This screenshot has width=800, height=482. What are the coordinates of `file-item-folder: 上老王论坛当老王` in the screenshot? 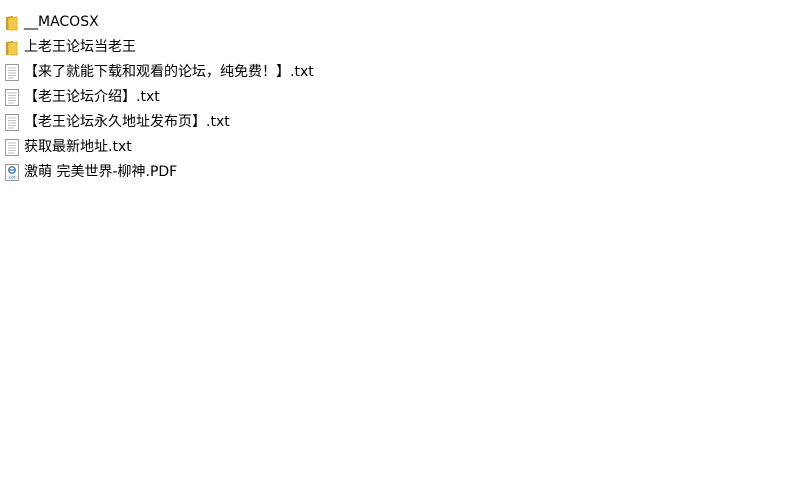 It's located at (204, 47).